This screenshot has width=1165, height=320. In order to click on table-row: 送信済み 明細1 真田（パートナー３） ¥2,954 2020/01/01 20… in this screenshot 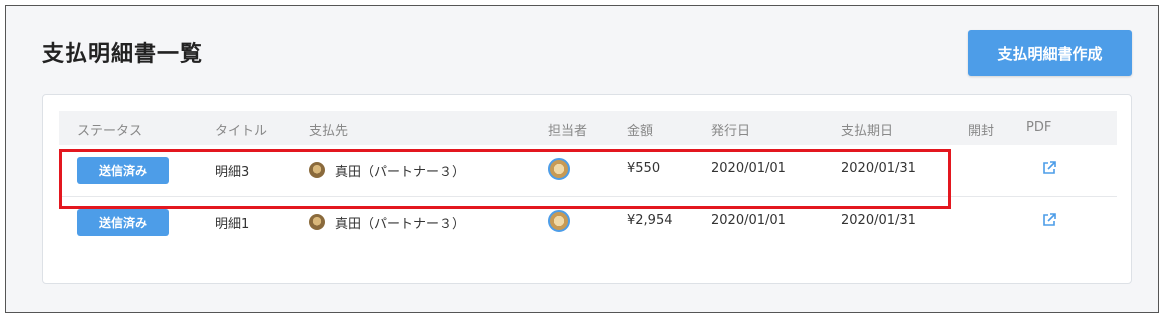, I will do `click(588, 223)`.